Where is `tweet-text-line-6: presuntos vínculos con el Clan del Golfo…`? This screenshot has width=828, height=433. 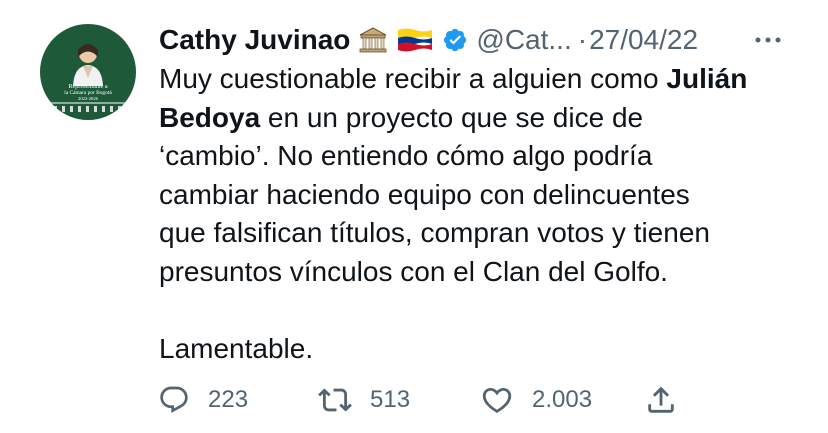 tweet-text-line-6: presuntos vínculos con el Clan del Golfo… is located at coordinates (413, 271).